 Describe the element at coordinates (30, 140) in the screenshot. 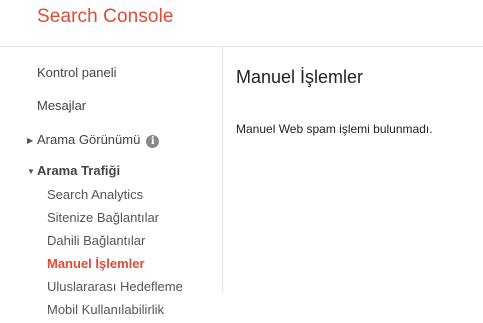

I see `chevron-right-icon: ▶` at that location.